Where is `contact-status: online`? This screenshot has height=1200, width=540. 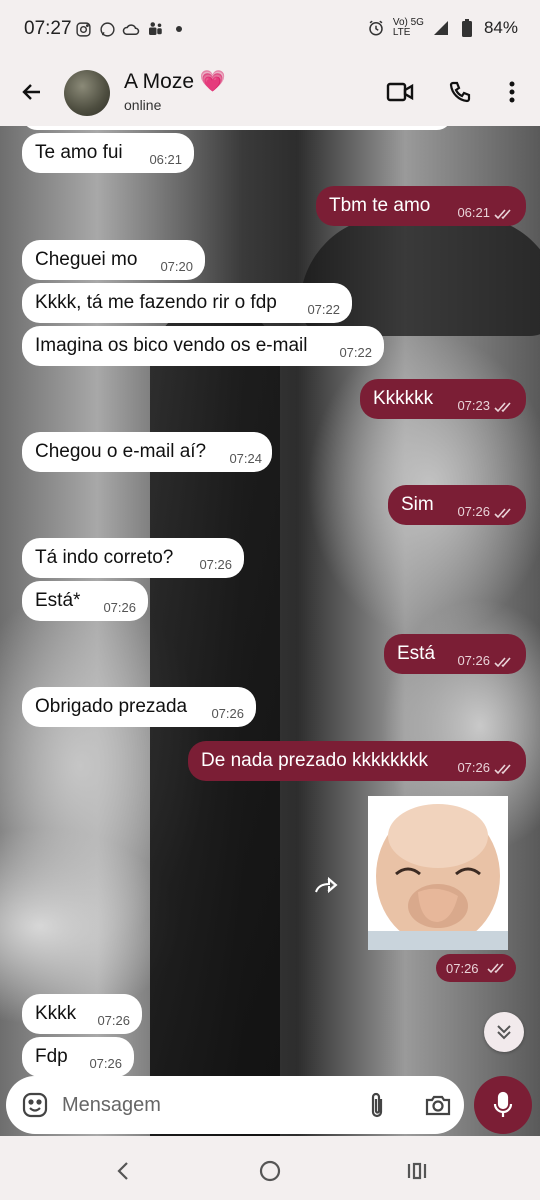
contact-status: online is located at coordinates (143, 105).